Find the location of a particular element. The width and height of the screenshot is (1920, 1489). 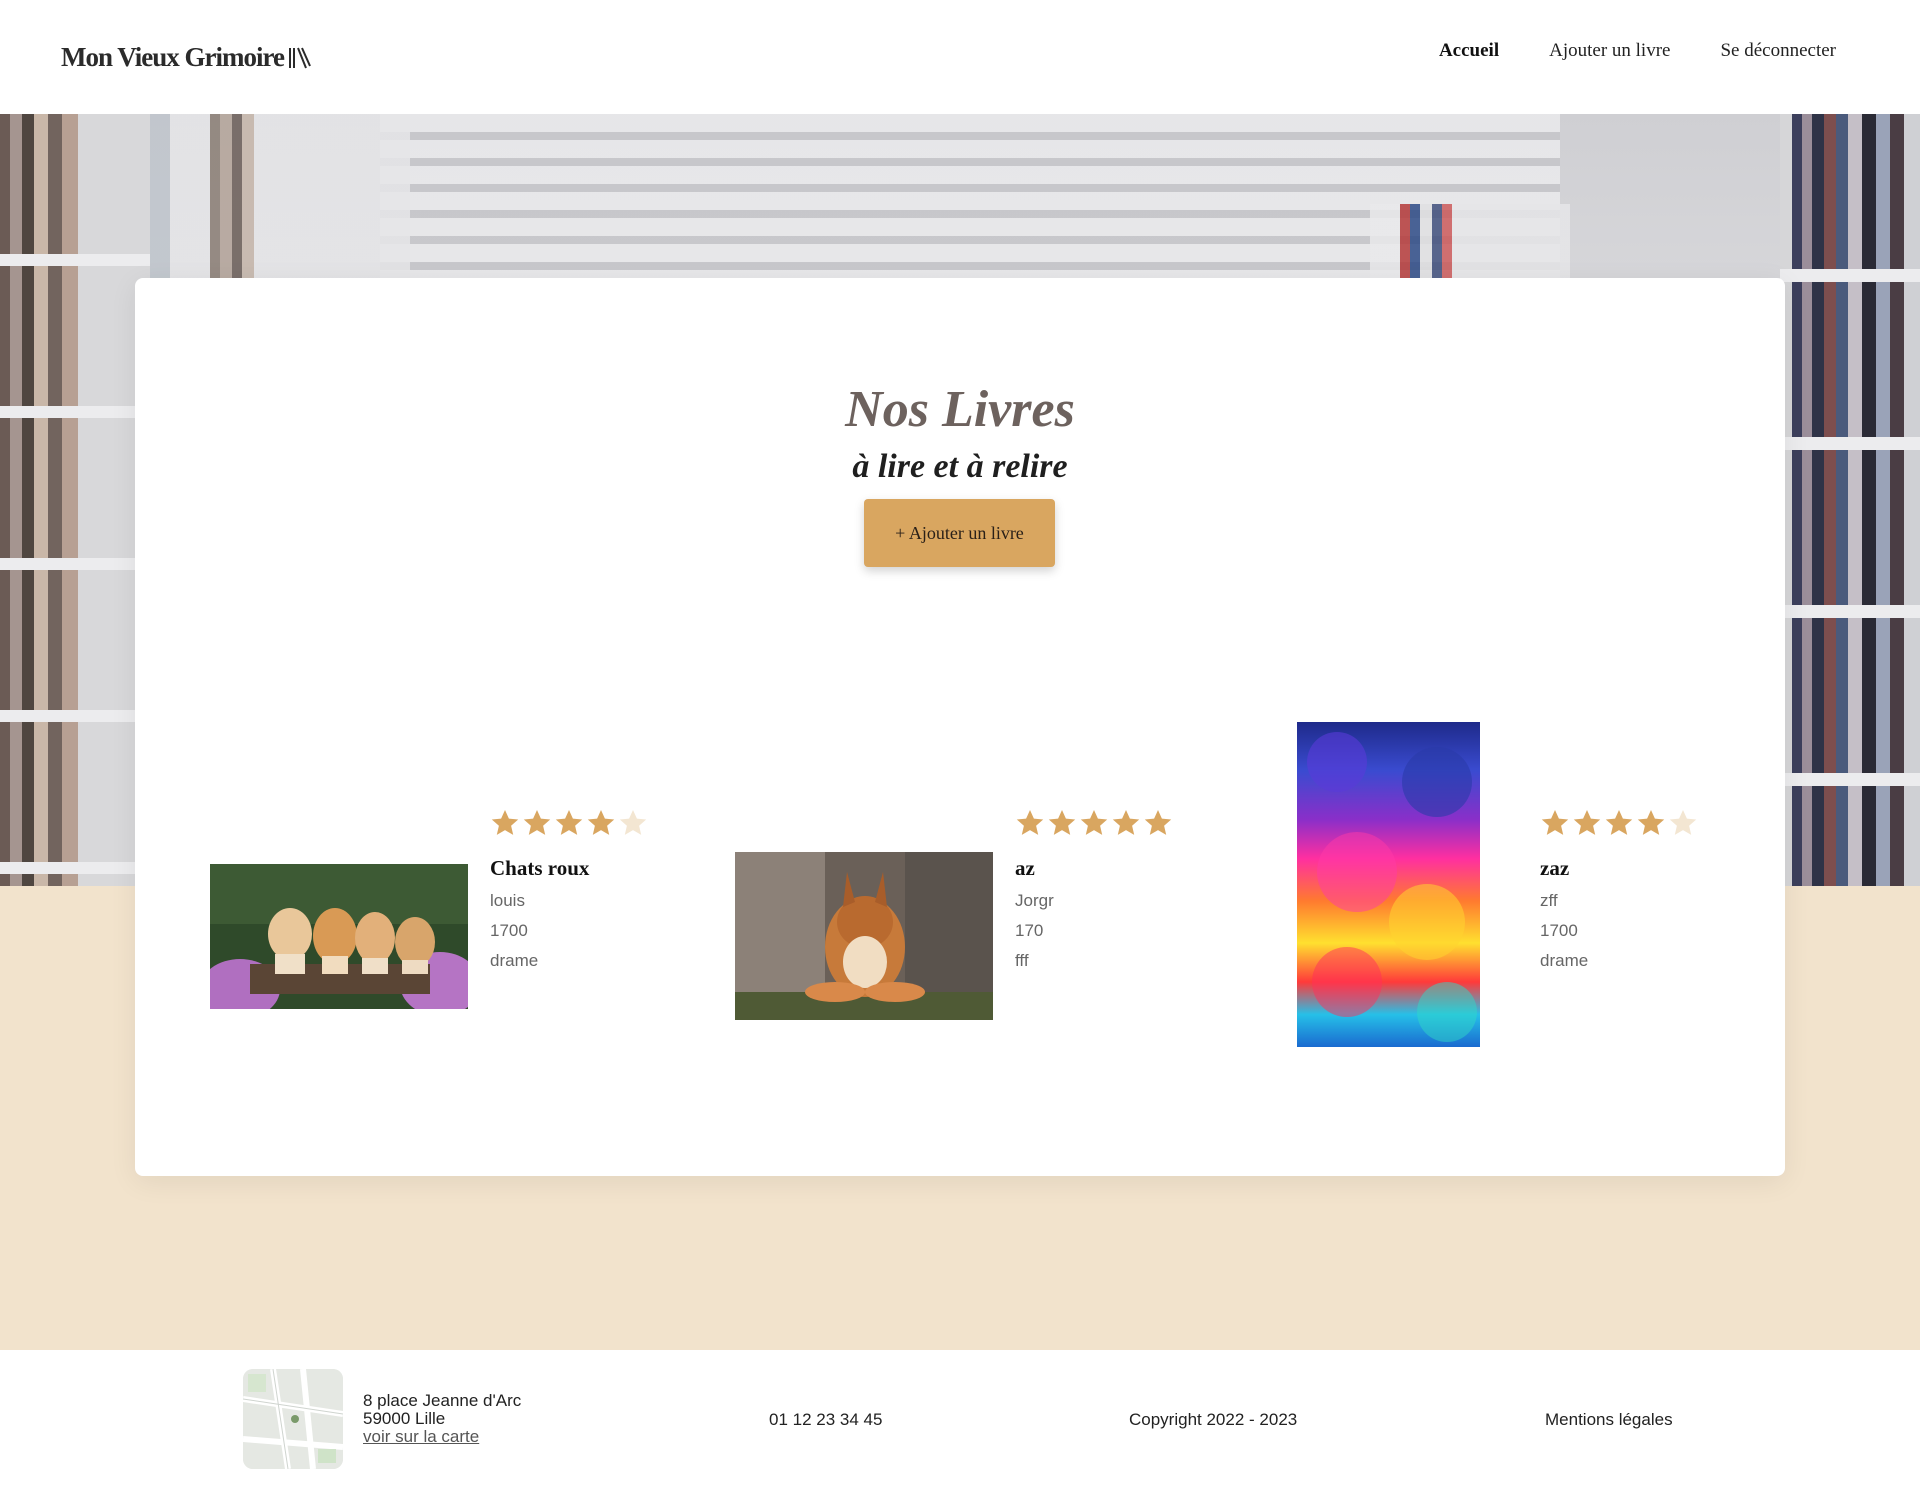

page-subtitle: à lire et à relire is located at coordinates (960, 466).